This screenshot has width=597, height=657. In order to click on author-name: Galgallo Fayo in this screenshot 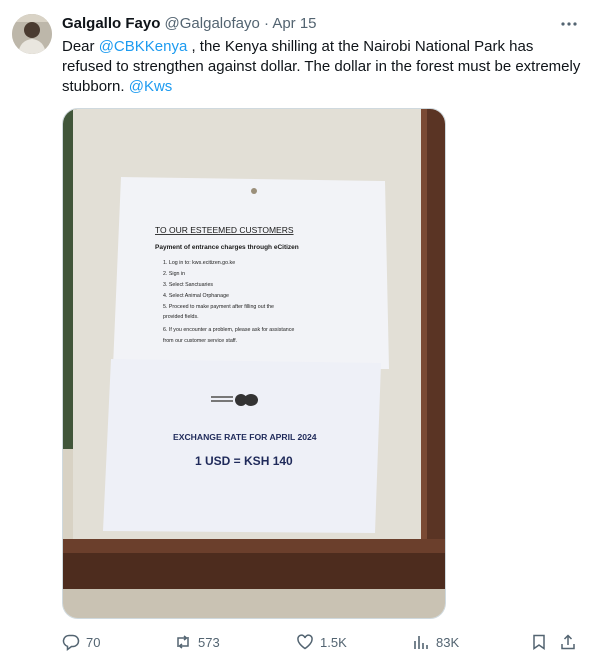, I will do `click(111, 23)`.